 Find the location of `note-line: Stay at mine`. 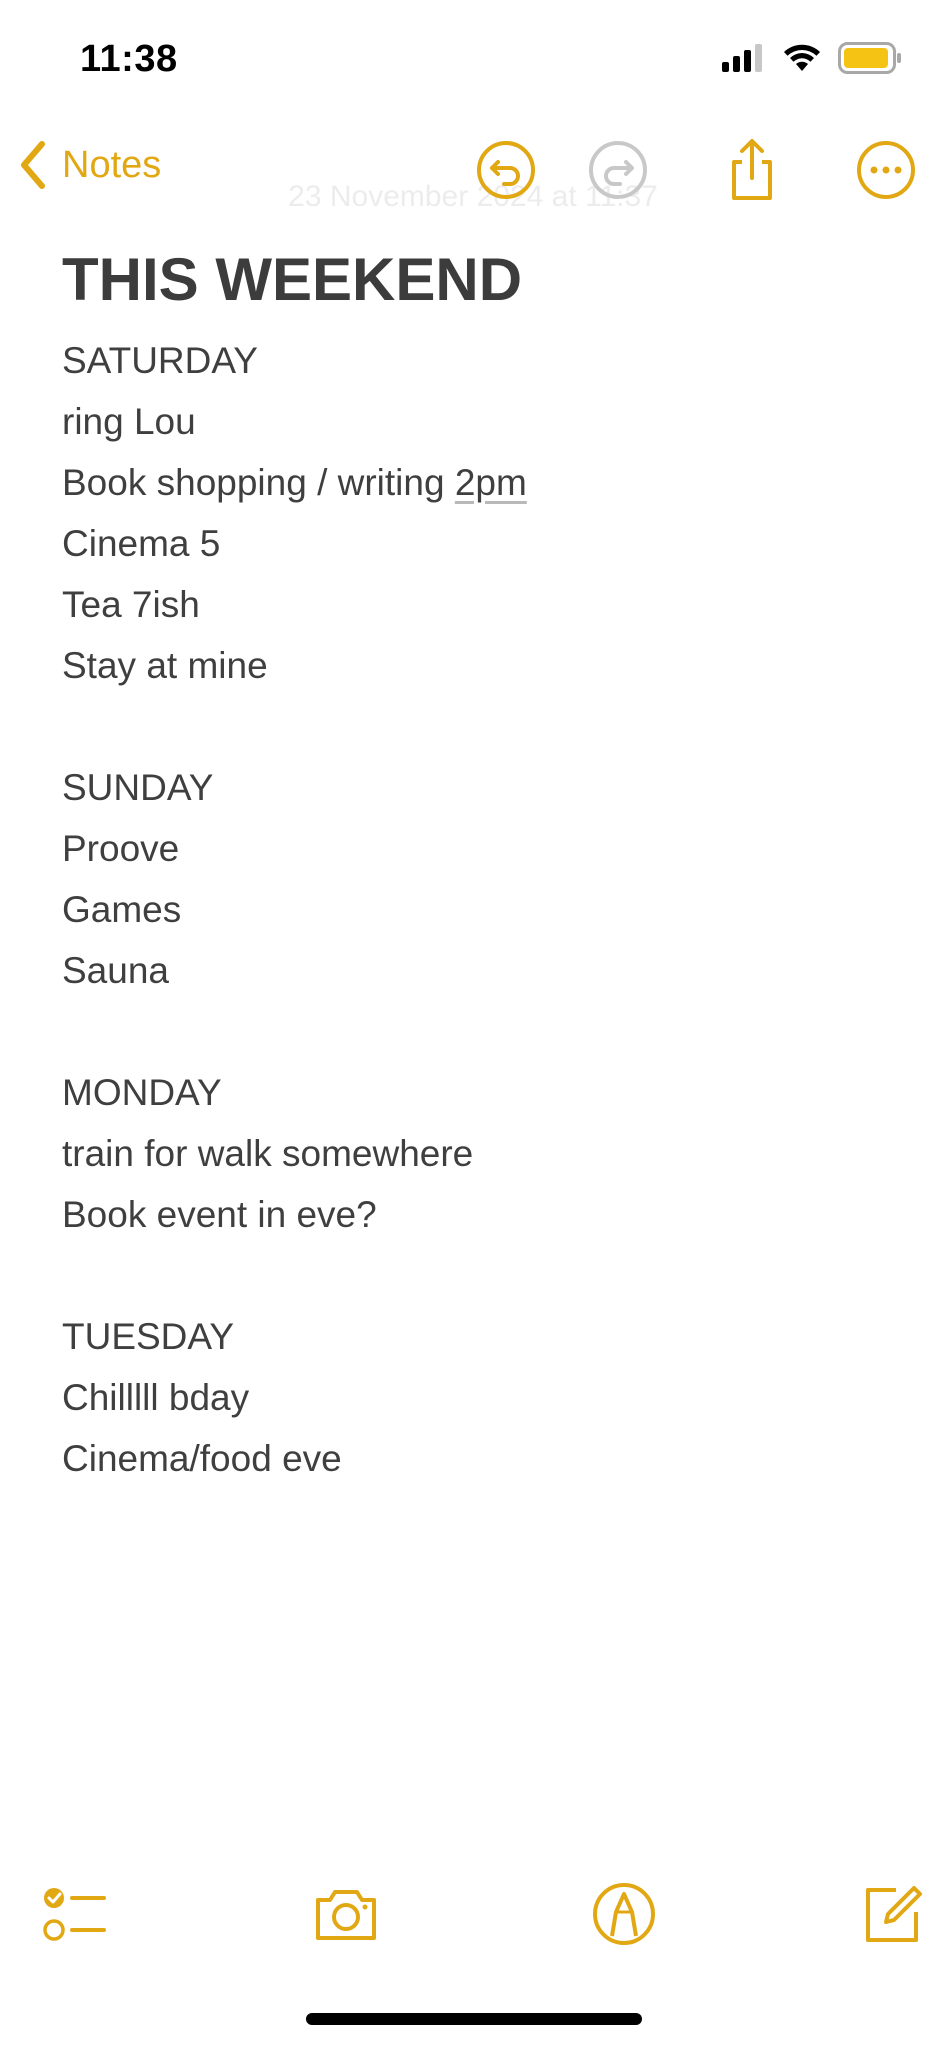

note-line: Stay at mine is located at coordinates (165, 665).